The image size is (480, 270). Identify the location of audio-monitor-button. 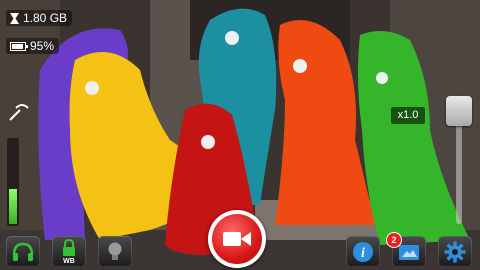
(23, 251).